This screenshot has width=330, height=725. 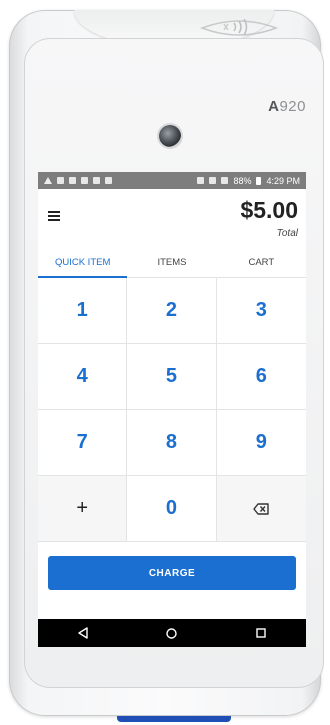 What do you see at coordinates (201, 180) in the screenshot?
I see `bluetooth-icon` at bounding box center [201, 180].